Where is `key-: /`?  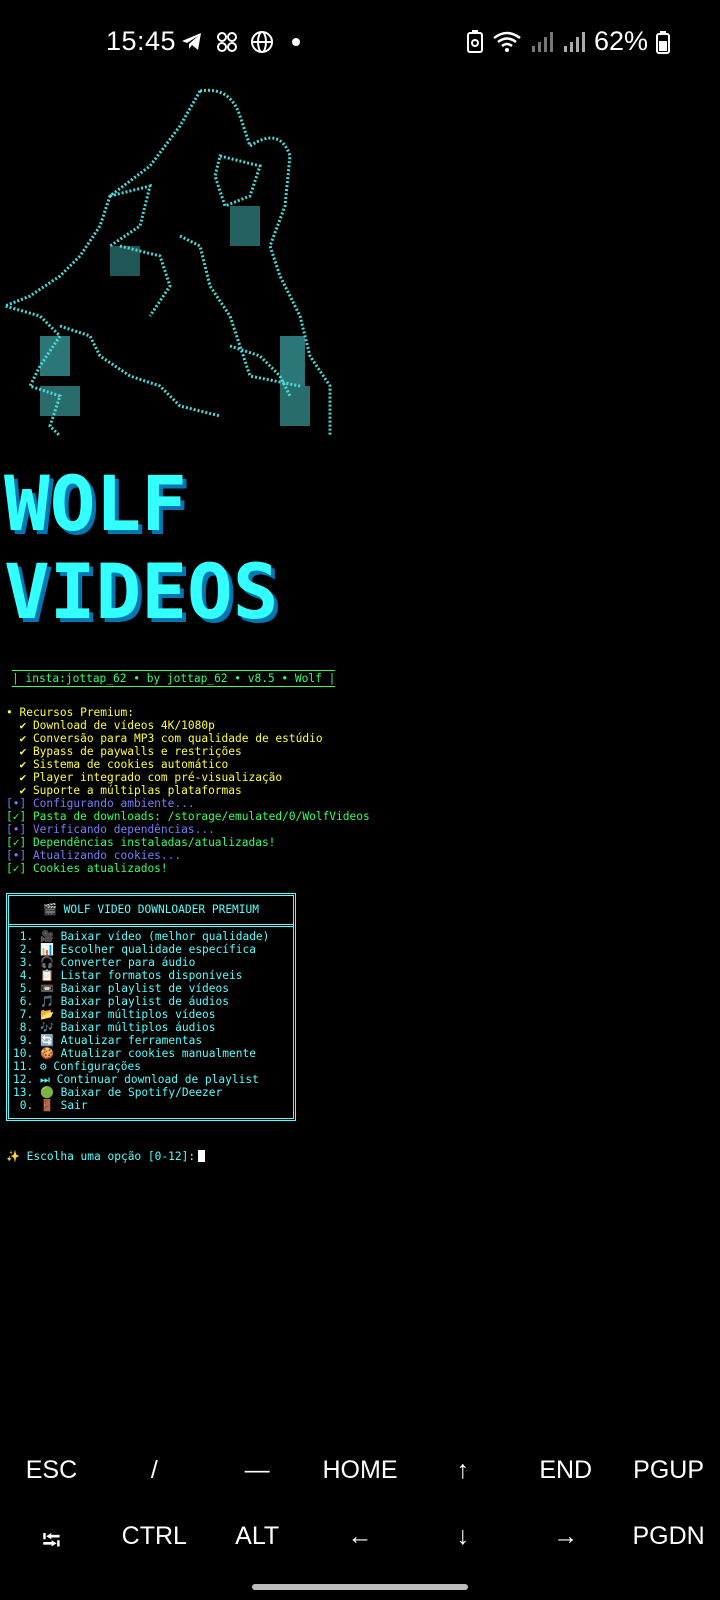 key-: / is located at coordinates (154, 1470).